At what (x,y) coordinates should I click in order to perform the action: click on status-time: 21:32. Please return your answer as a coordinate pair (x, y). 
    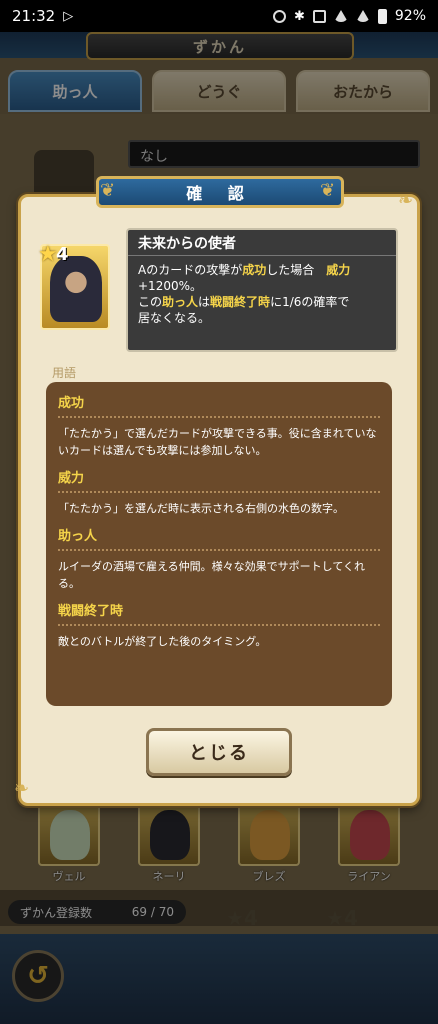
    Looking at the image, I should click on (34, 16).